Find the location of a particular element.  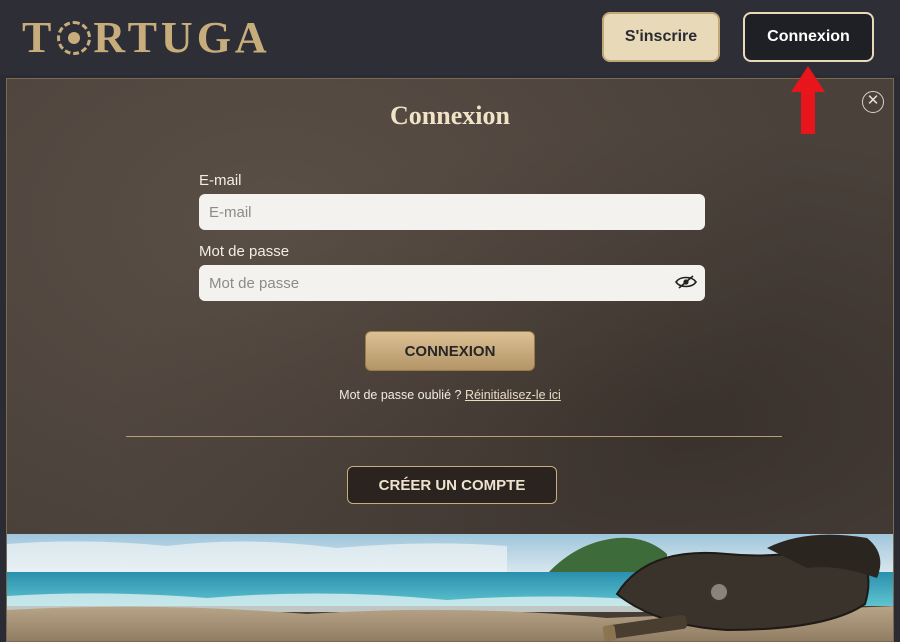

red-arrow-annotation is located at coordinates (808, 100).